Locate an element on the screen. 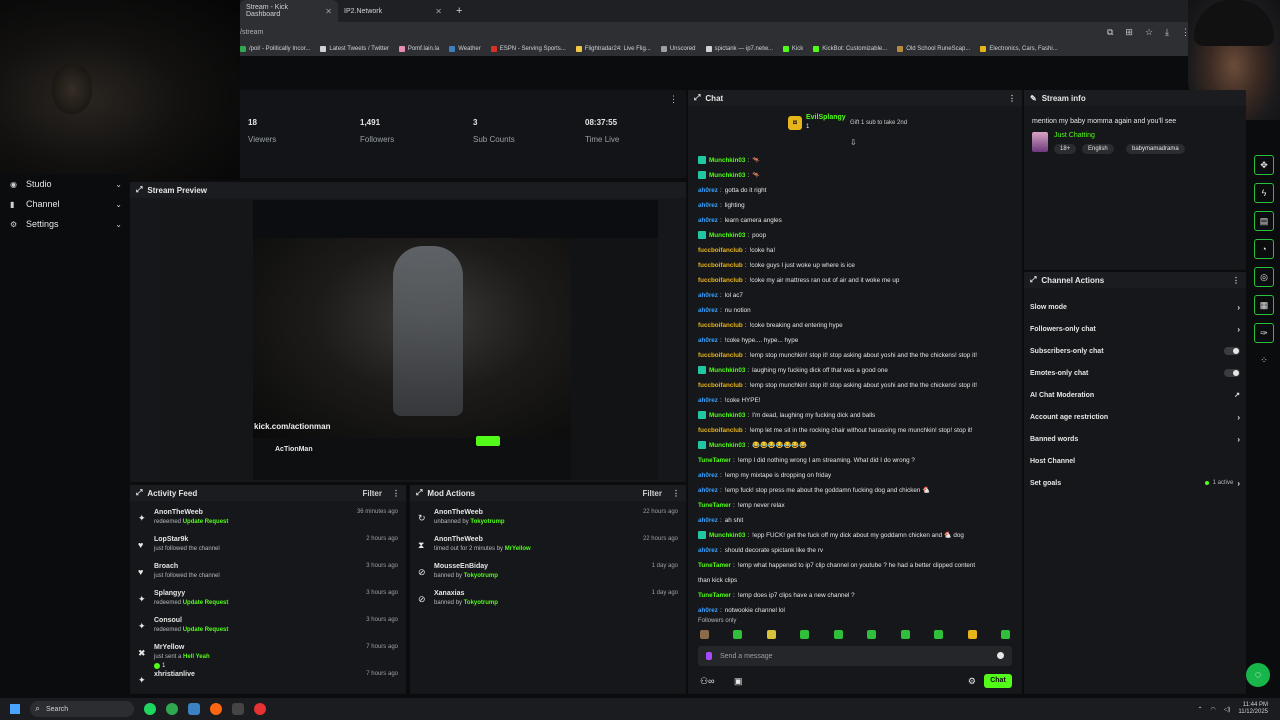 This screenshot has height=720, width=1280. lightning-icon: ϟ is located at coordinates (1264, 193).